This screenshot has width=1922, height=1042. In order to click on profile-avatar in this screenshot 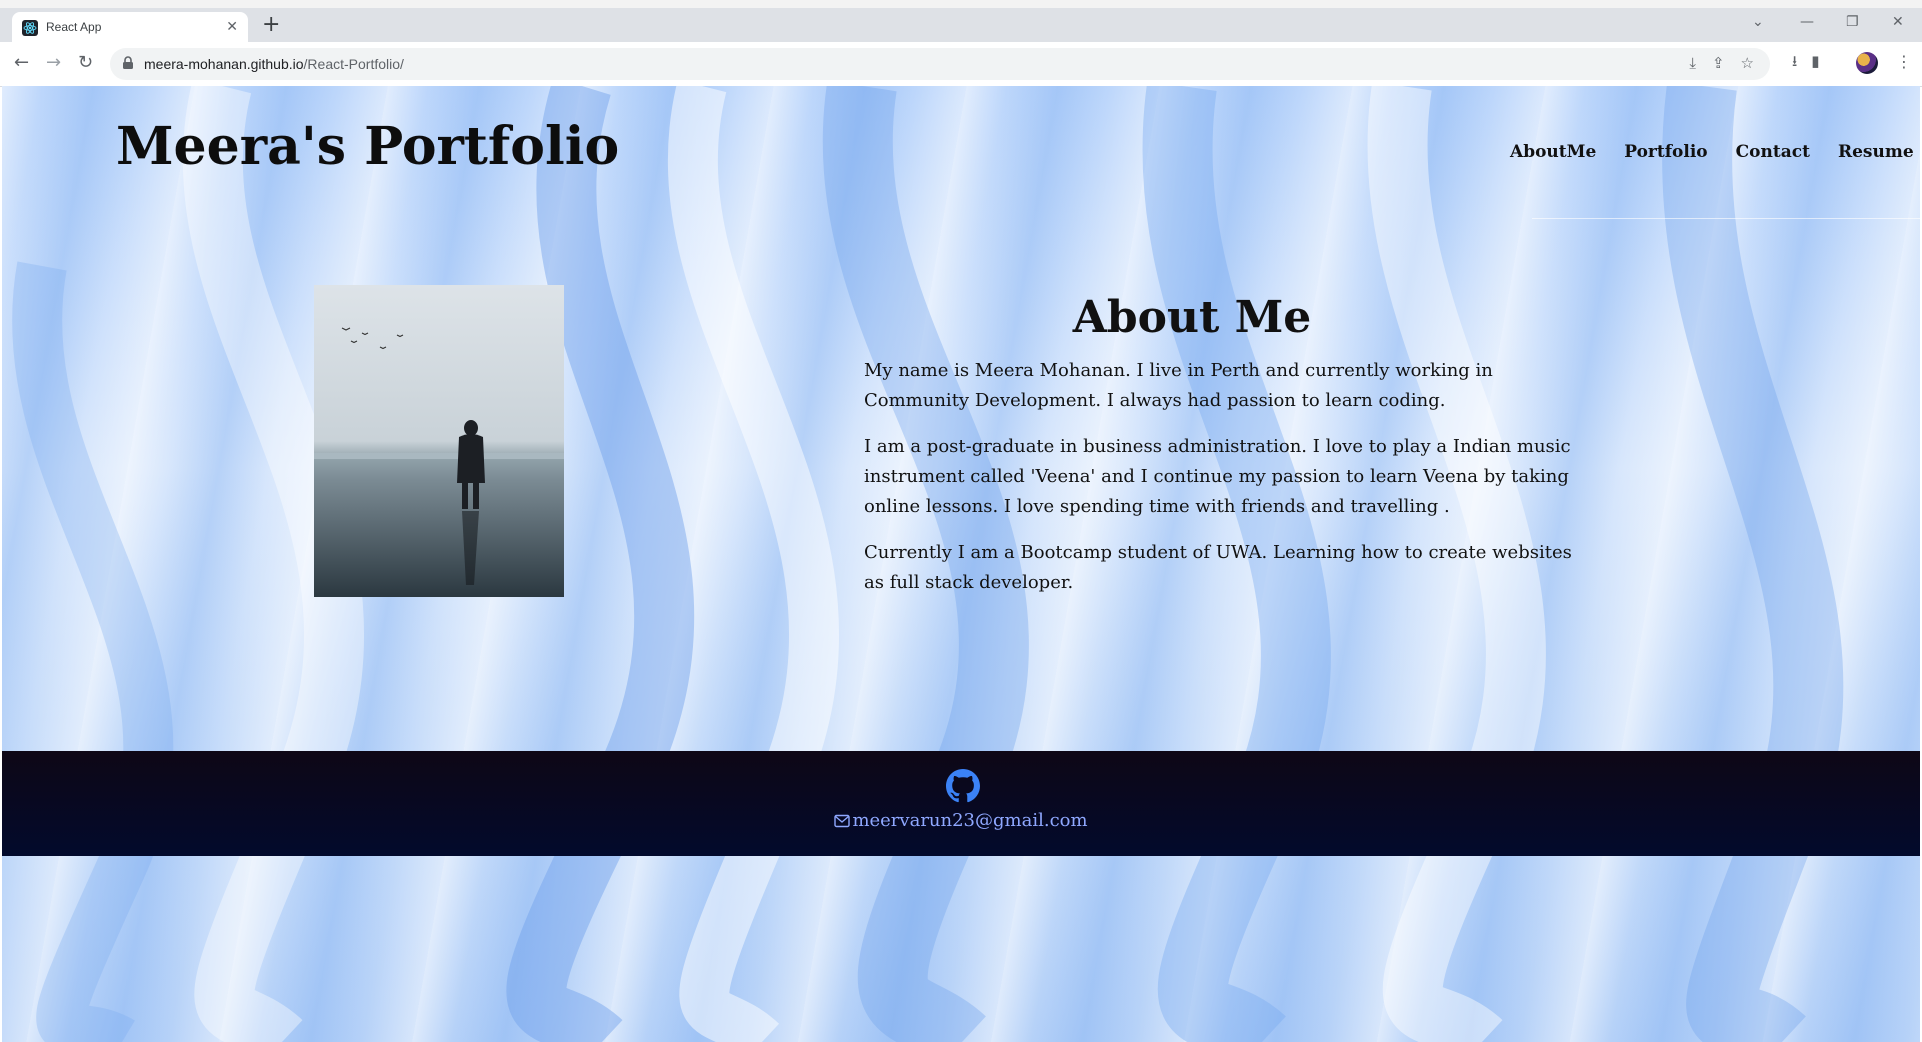, I will do `click(1867, 63)`.